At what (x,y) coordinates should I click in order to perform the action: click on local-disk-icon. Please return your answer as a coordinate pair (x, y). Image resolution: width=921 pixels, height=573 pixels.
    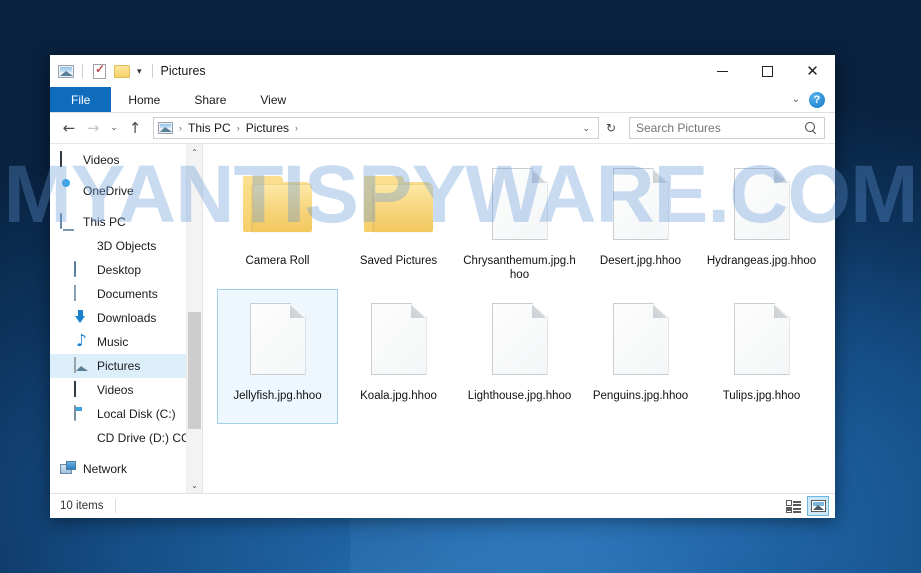
    Looking at the image, I should click on (82, 413).